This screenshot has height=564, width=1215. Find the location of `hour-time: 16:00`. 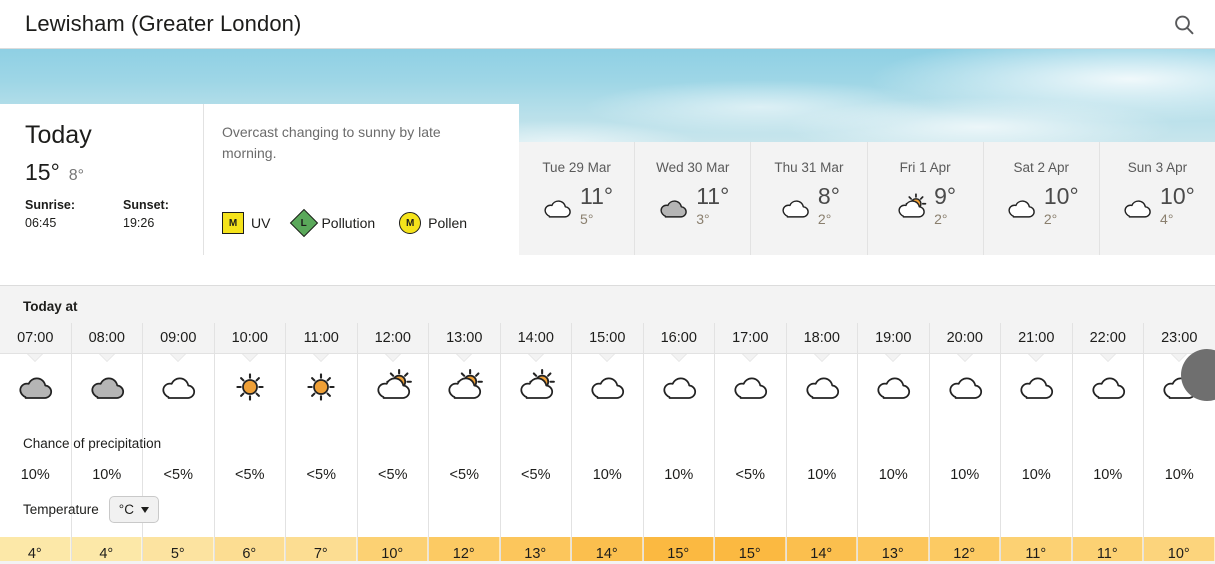

hour-time: 16:00 is located at coordinates (678, 338).